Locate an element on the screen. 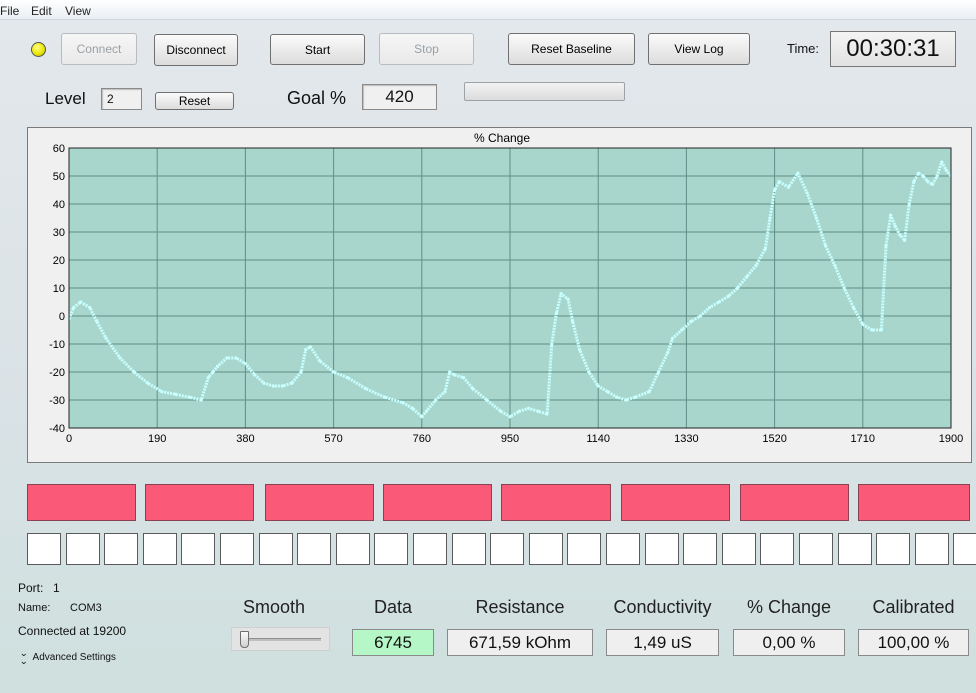 The image size is (976, 693). x-tick-label: 0 is located at coordinates (69, 439).